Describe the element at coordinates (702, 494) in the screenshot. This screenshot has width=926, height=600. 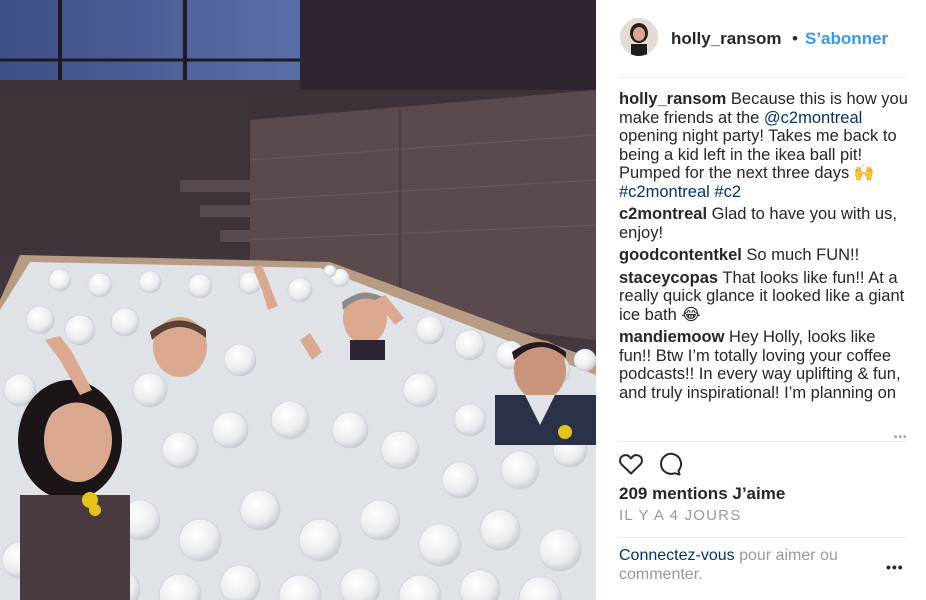
I see `likes-count: 209 mentions J’aime` at that location.